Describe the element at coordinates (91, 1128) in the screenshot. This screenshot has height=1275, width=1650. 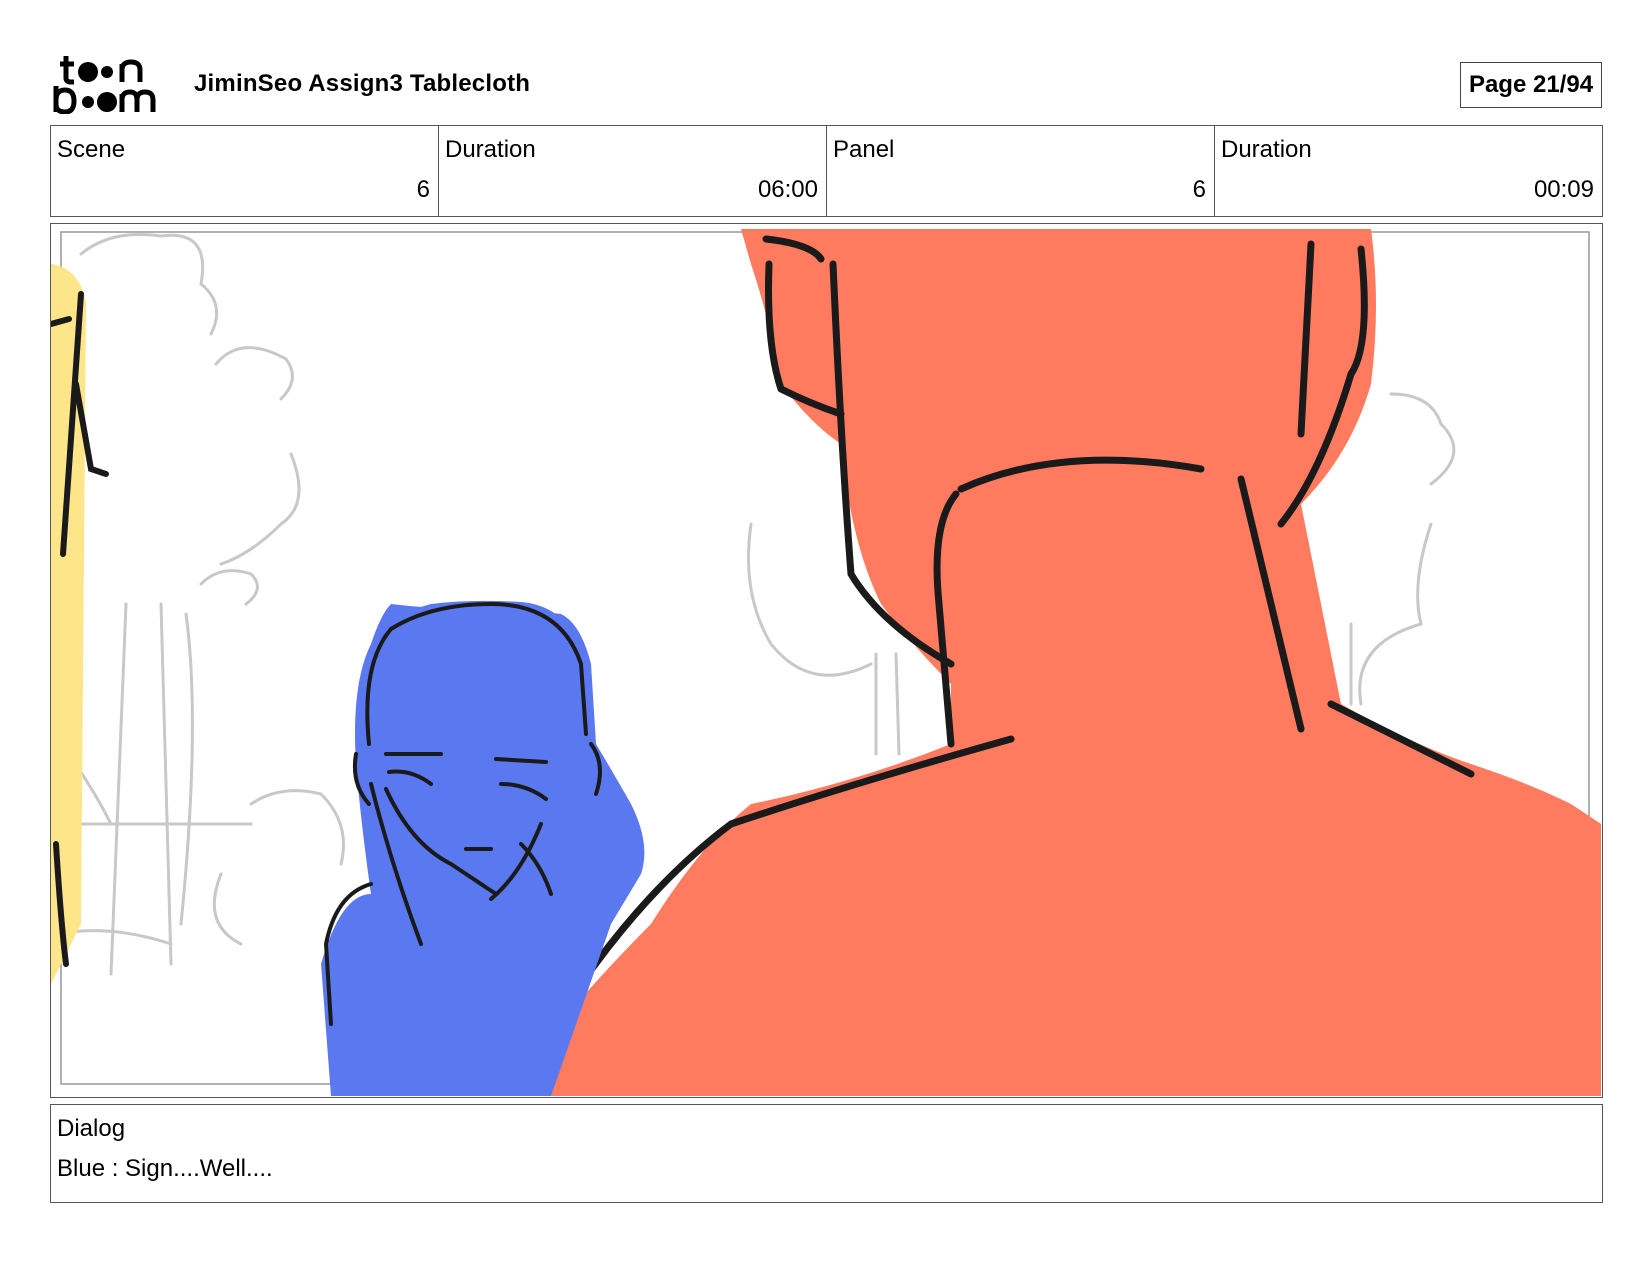
I see `dialog-label: Dialog` at that location.